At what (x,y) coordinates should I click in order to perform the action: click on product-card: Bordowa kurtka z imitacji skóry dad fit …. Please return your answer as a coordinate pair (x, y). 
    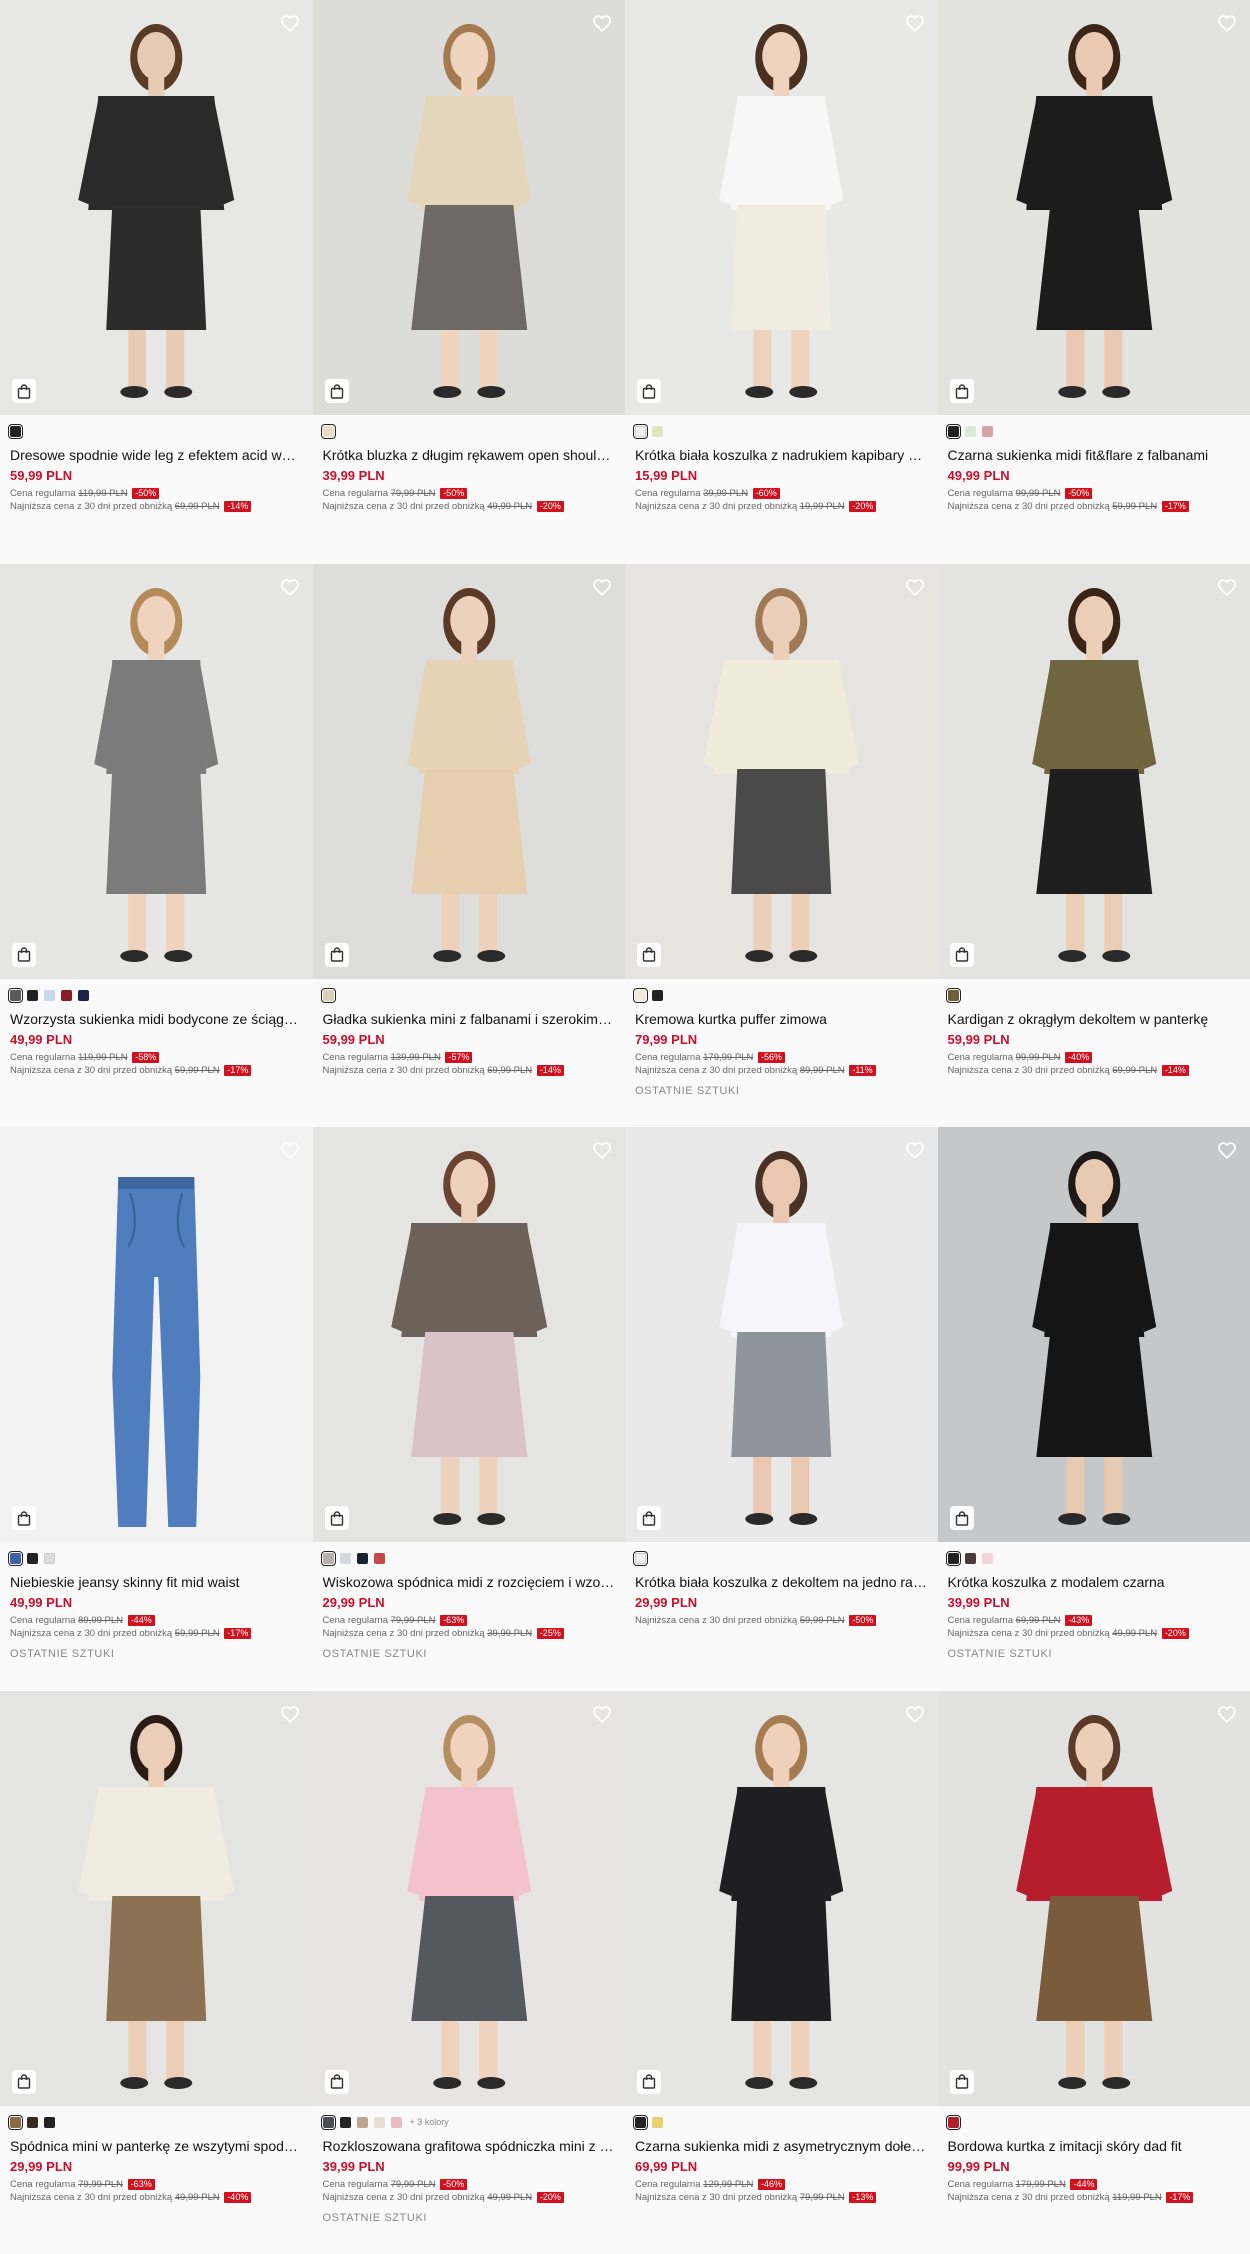
    Looking at the image, I should click on (1094, 1972).